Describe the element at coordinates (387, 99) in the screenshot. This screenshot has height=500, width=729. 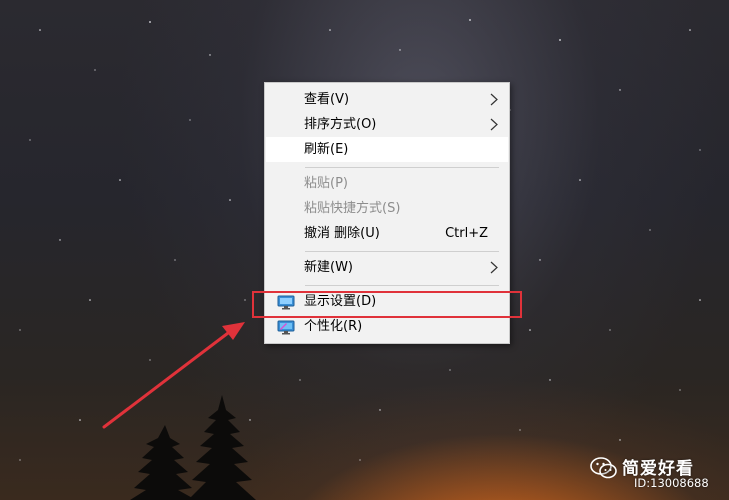
I see `menu-item-view: 查看(V)` at that location.